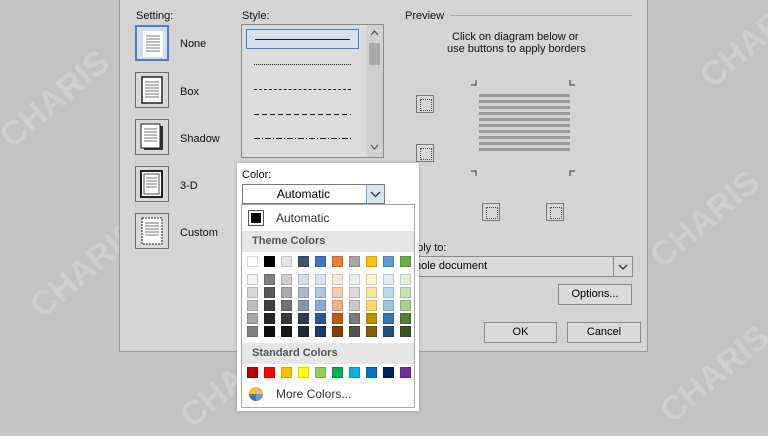 The width and height of the screenshot is (768, 436). What do you see at coordinates (152, 184) in the screenshot?
I see `setting-3d-button` at bounding box center [152, 184].